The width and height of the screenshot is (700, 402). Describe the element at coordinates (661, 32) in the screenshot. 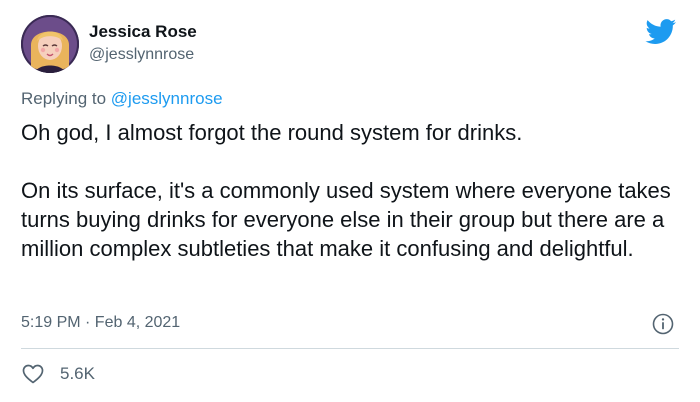

I see `twitter-bird-icon` at that location.